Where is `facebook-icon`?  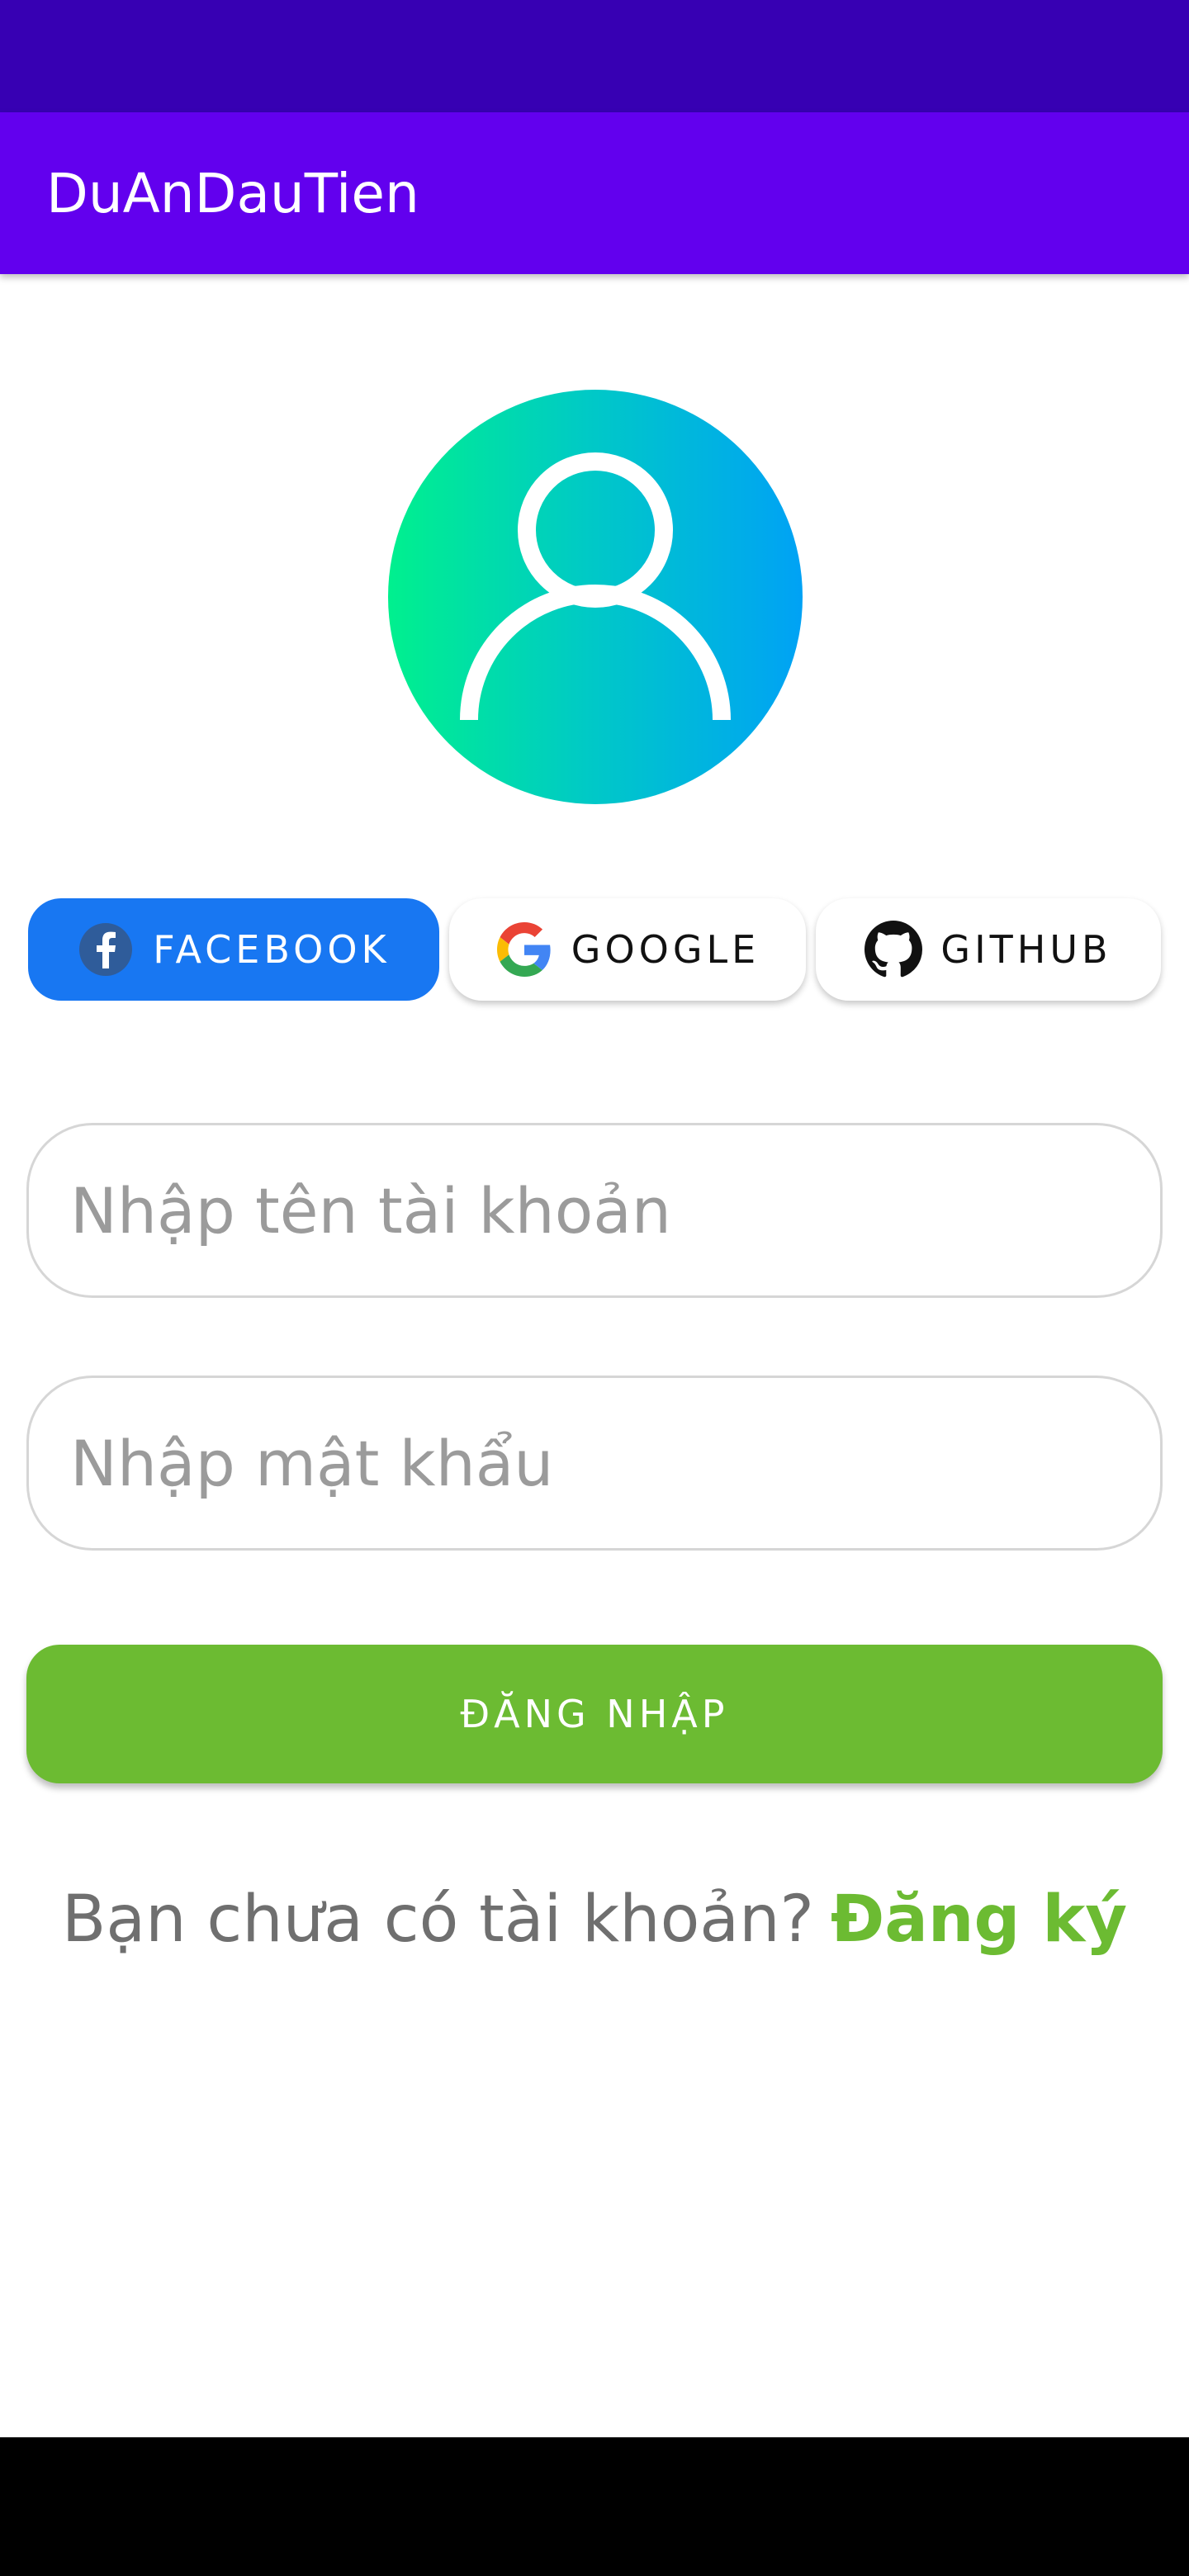 facebook-icon is located at coordinates (106, 949).